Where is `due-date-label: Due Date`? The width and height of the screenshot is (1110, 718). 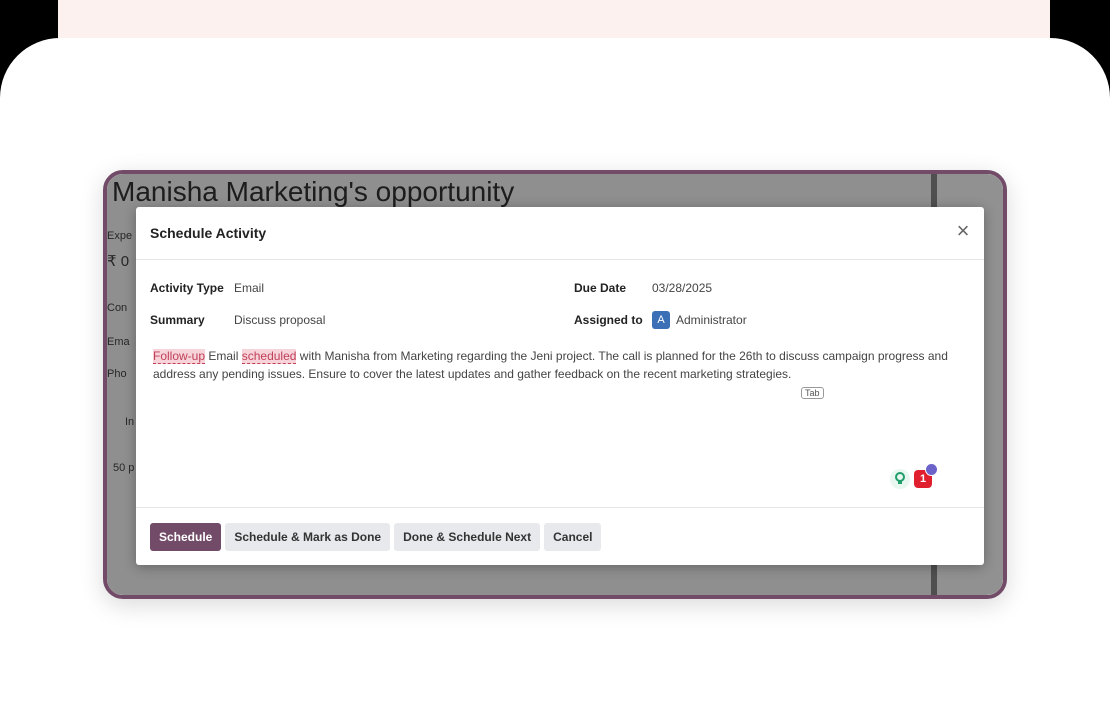 due-date-label: Due Date is located at coordinates (600, 288).